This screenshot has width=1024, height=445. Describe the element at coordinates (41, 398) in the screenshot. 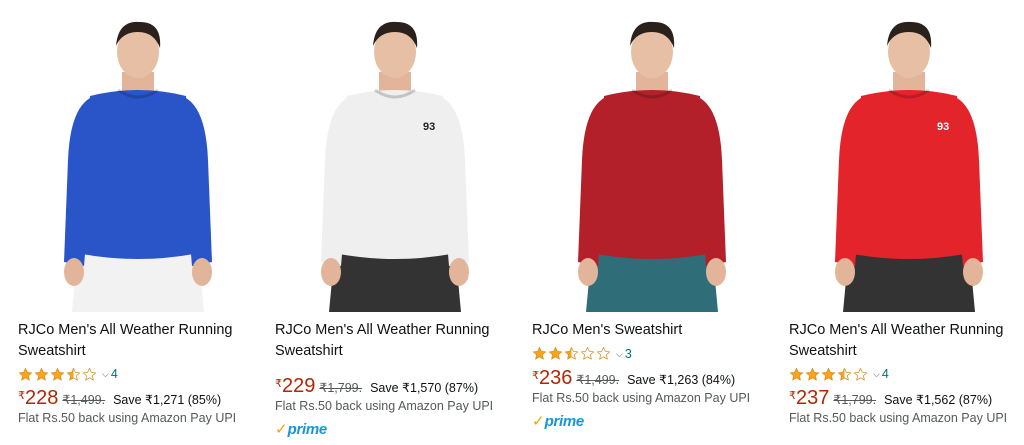

I see `price: 228` at that location.